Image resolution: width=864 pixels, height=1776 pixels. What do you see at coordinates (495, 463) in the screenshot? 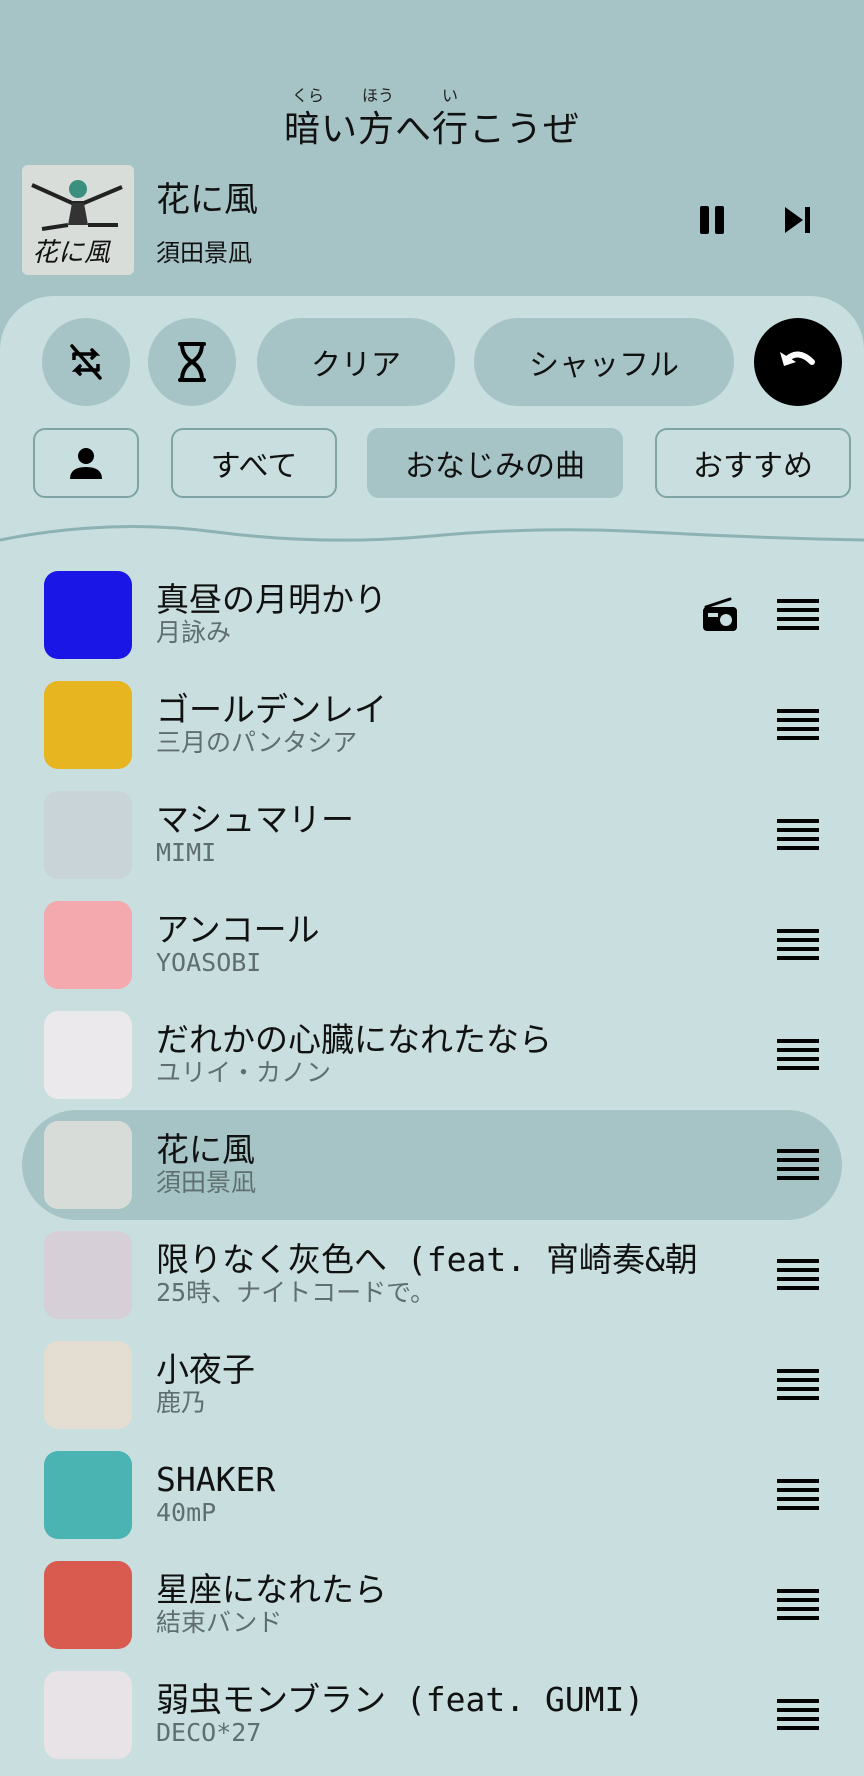
I see `filter-familiar-chip: おなじみの曲` at bounding box center [495, 463].